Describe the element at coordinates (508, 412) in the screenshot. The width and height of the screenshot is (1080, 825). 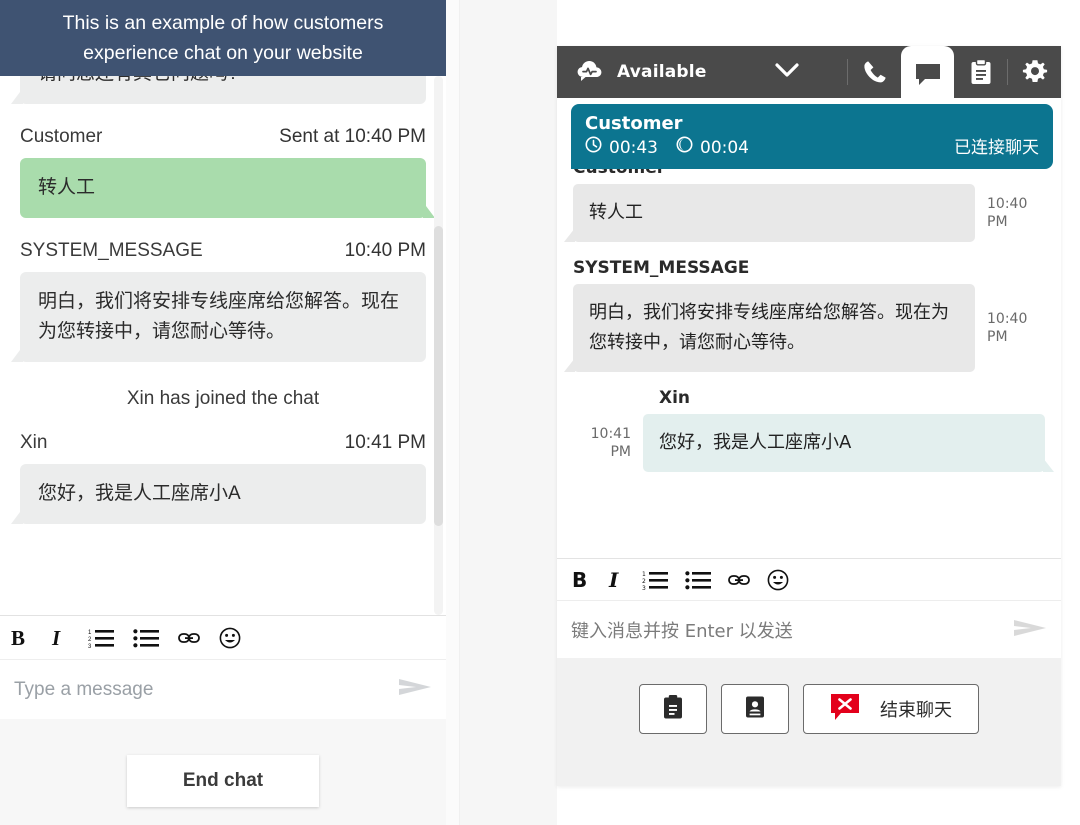
I see `page-background` at that location.